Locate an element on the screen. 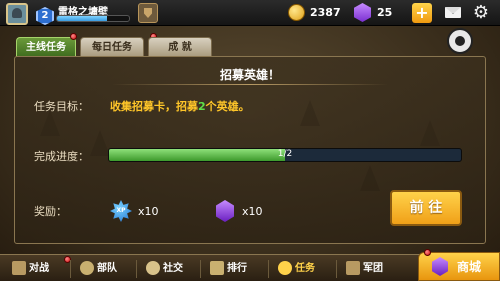 Image resolution: width=500 pixels, height=281 pixels. nav-item-label: 排行 is located at coordinates (237, 268).